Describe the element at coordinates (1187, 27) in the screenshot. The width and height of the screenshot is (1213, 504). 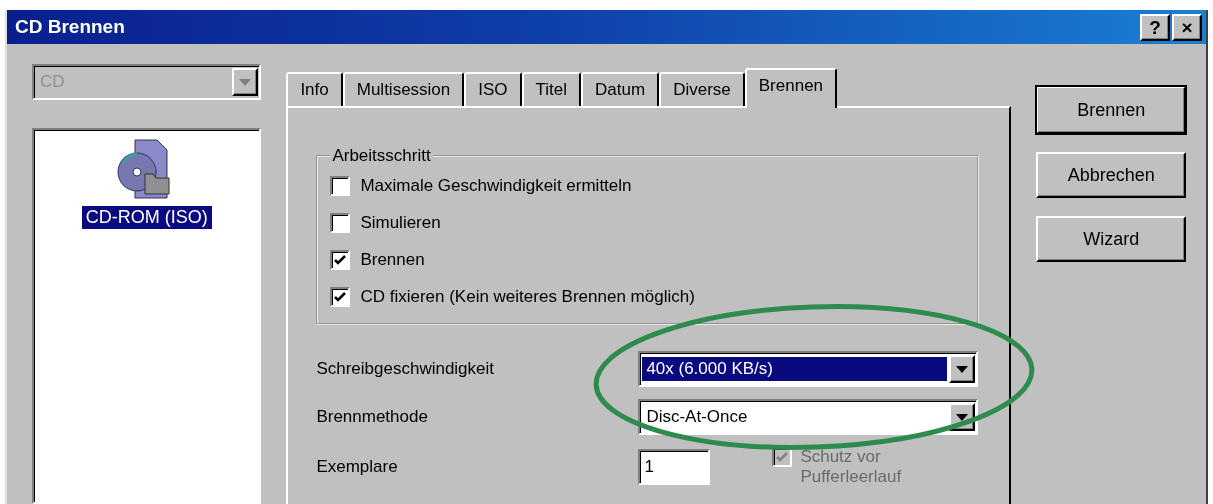
I see `close-button: ×` at that location.